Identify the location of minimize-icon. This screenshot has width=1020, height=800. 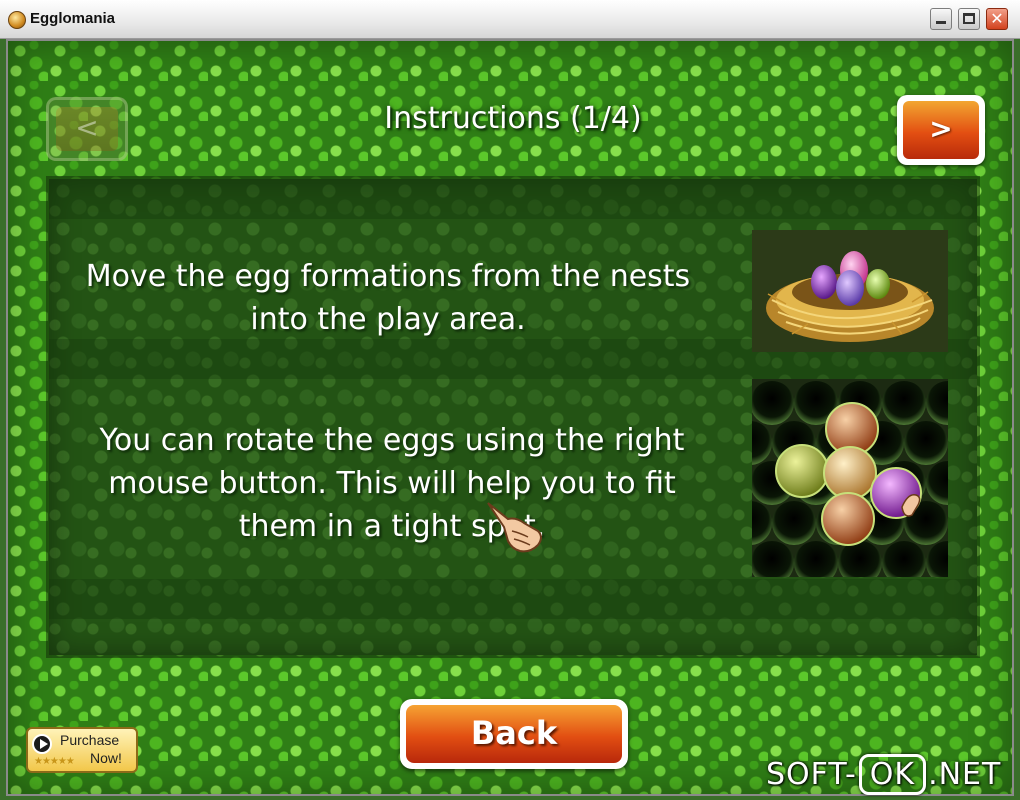
(941, 22).